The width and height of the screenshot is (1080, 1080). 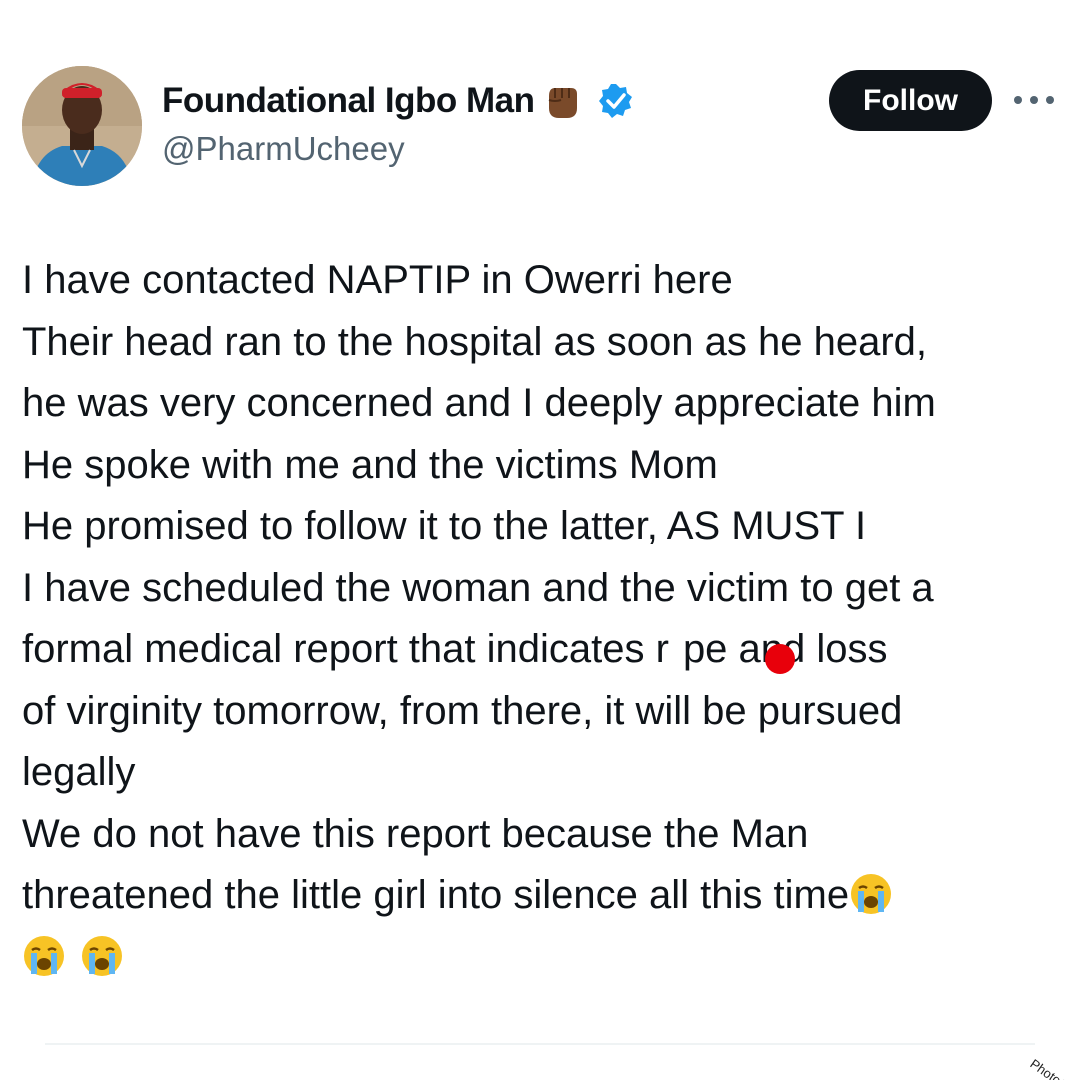 What do you see at coordinates (562, 101) in the screenshot?
I see `raised-fist-icon` at bounding box center [562, 101].